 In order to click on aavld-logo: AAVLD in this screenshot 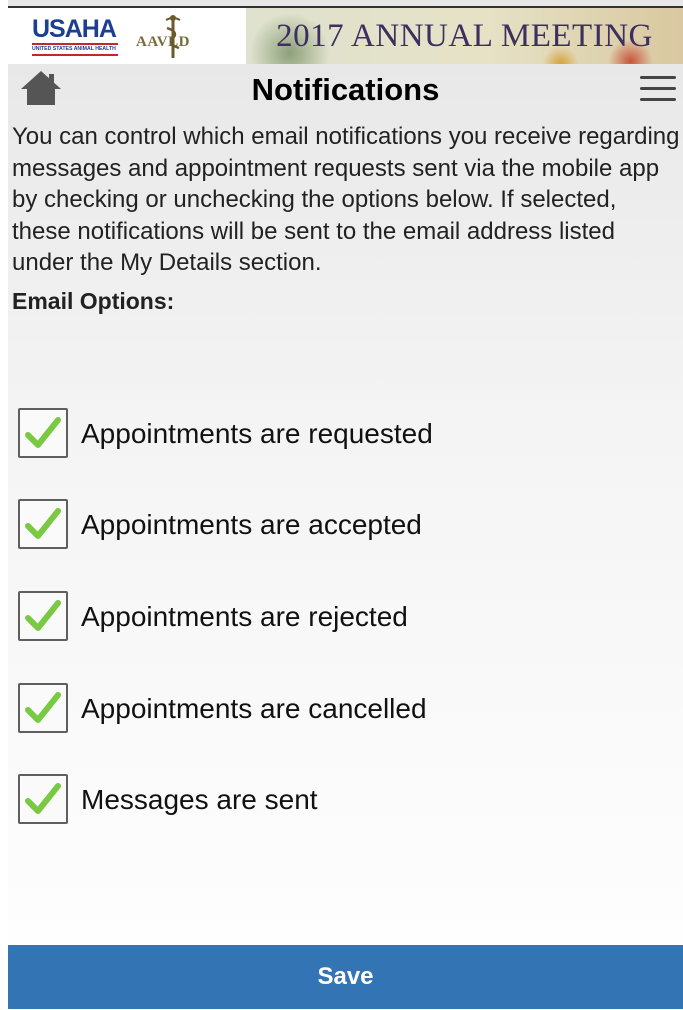, I will do `click(174, 37)`.